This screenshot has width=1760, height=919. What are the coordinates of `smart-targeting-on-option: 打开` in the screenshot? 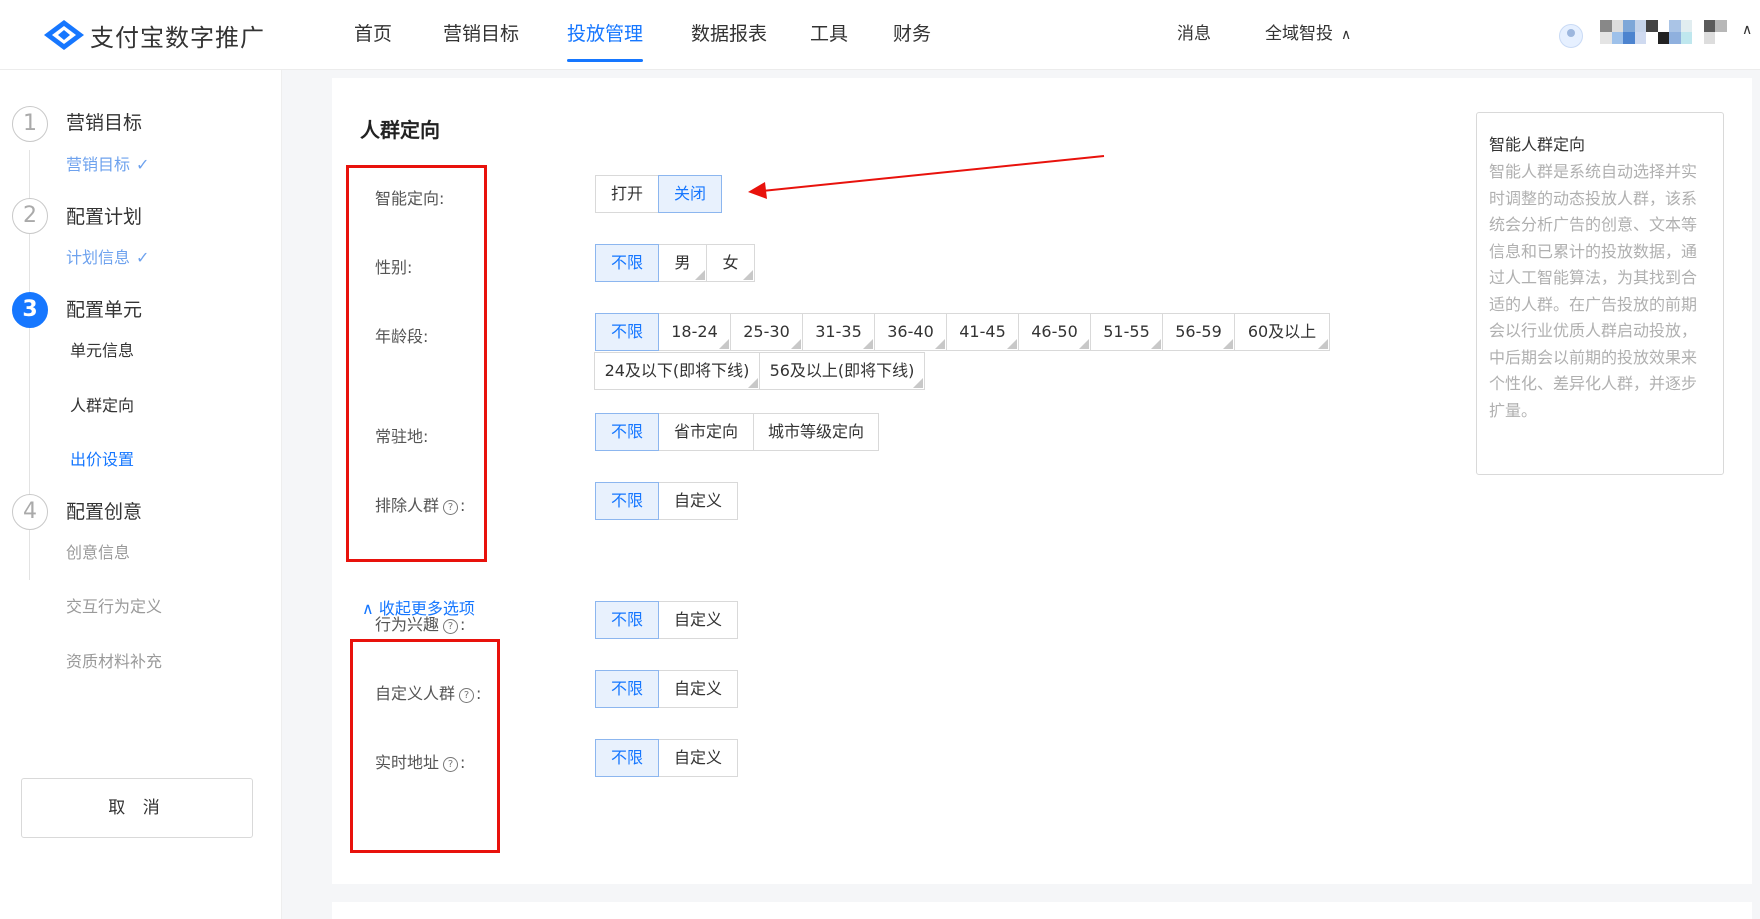 It's located at (627, 194).